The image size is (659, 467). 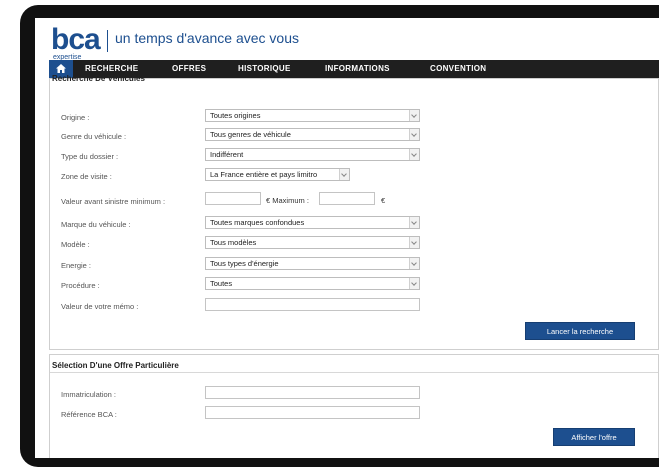 I want to click on bca-logo: bca expertise, so click(x=76, y=42).